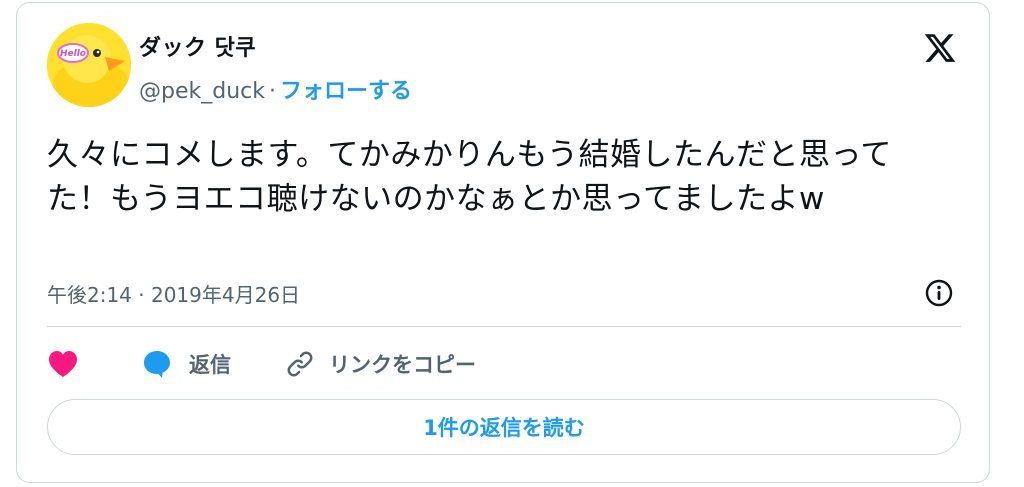 Image resolution: width=1024 pixels, height=487 pixels. I want to click on speech-bubble-icon, so click(157, 364).